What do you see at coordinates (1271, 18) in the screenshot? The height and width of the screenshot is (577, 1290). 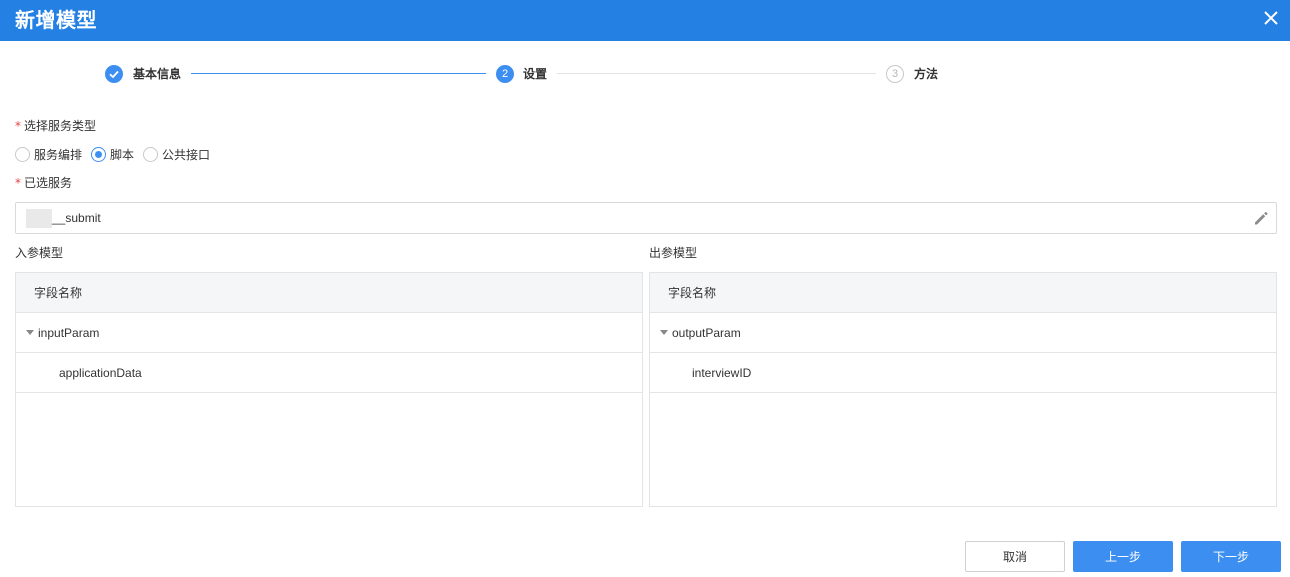 I see `close-icon` at bounding box center [1271, 18].